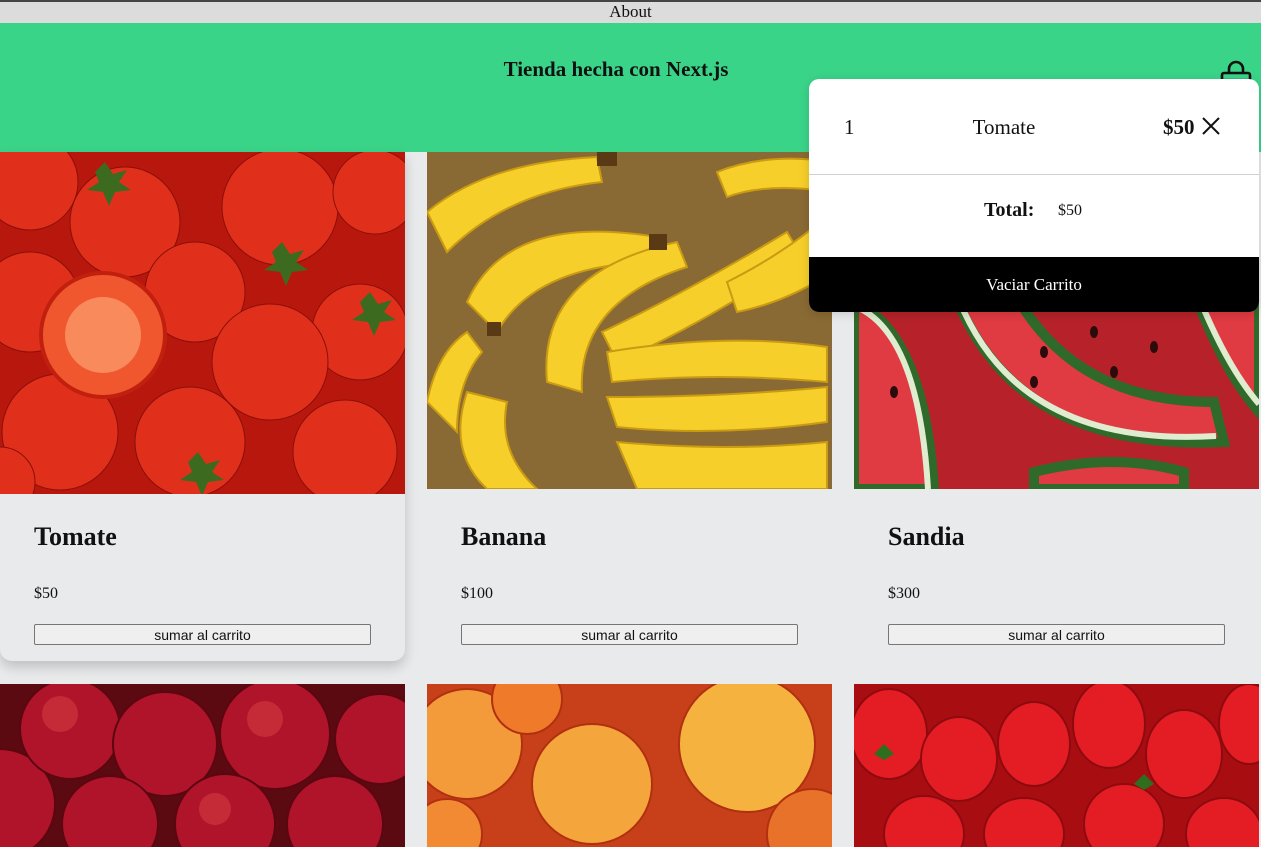  I want to click on cart-item-qty: 1, so click(849, 127).